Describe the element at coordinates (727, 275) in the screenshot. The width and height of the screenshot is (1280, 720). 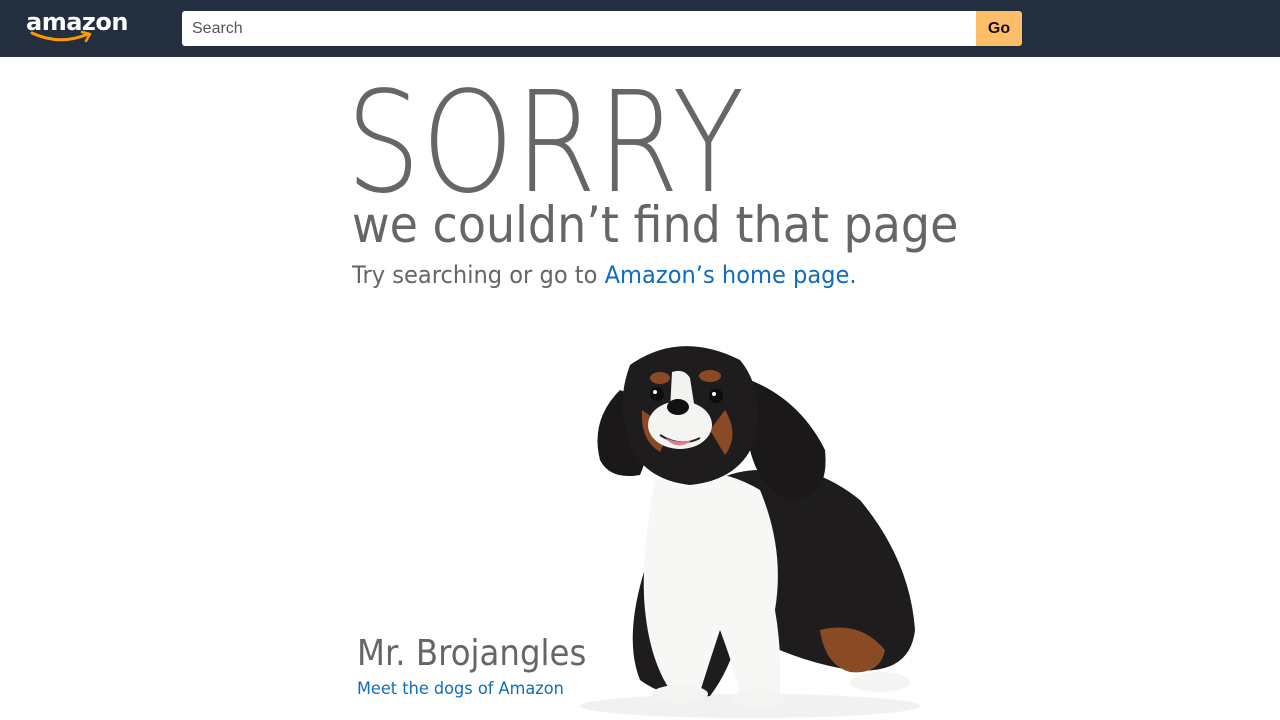
I see `home-page-link: Amazon’s home page` at that location.